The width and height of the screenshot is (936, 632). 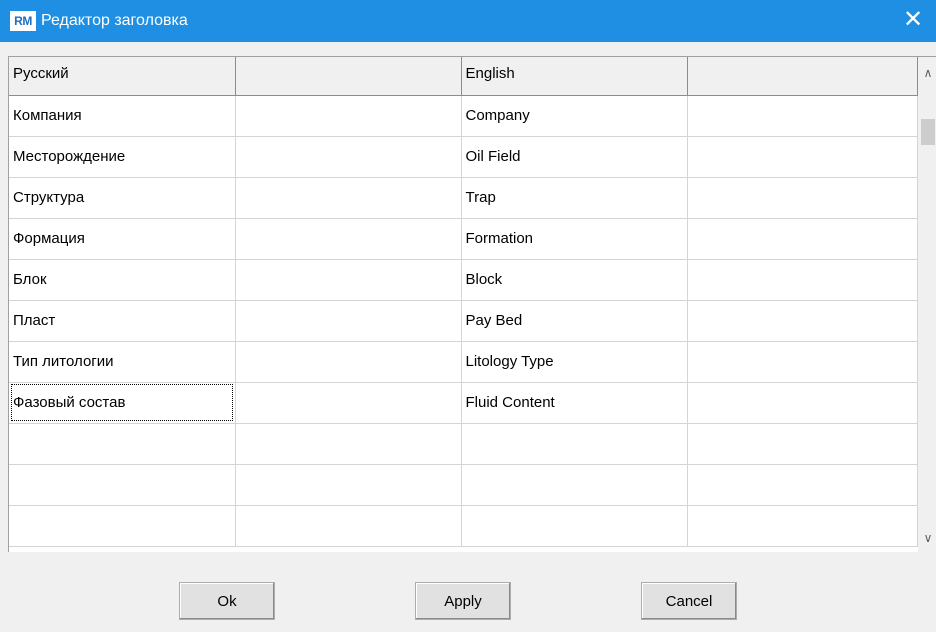 I want to click on table-row: Фазовый состав Fluid Content, so click(x=463, y=403).